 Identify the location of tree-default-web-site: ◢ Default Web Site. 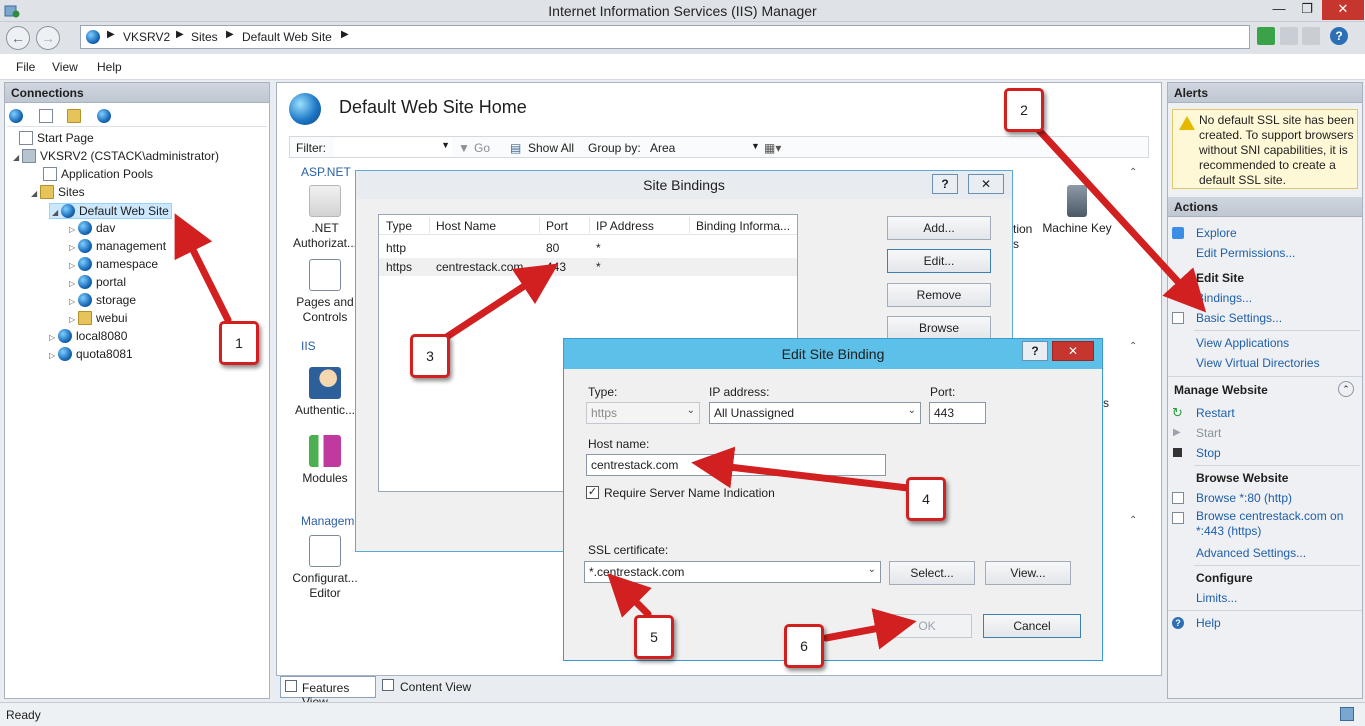
(110, 211).